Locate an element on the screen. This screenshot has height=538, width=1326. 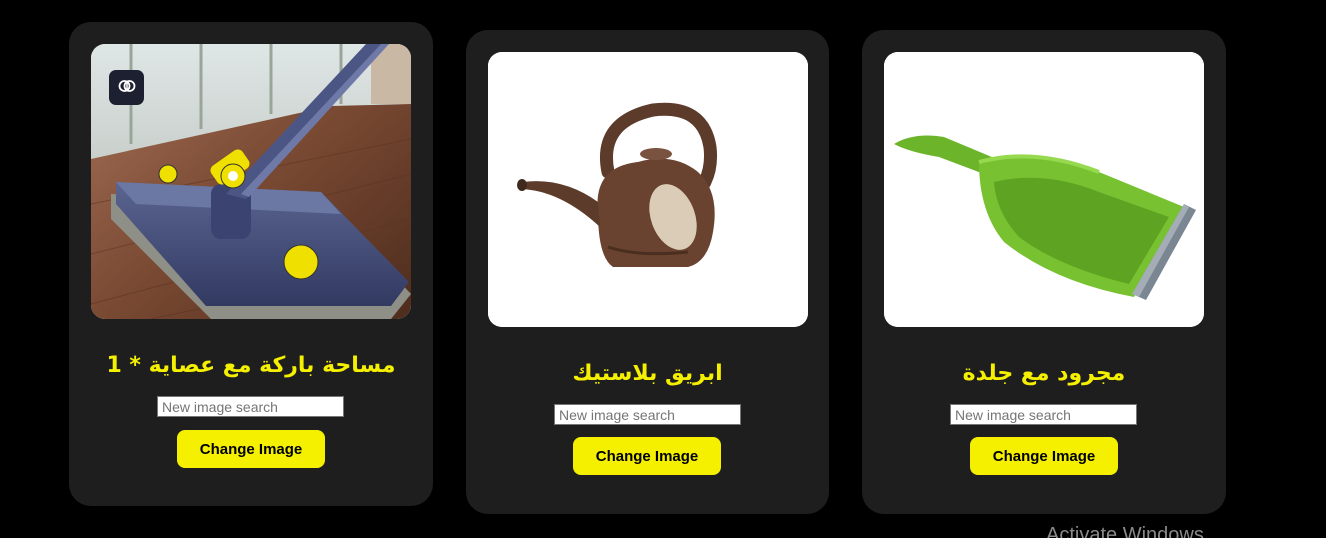
watering-can-photo is located at coordinates (648, 189).